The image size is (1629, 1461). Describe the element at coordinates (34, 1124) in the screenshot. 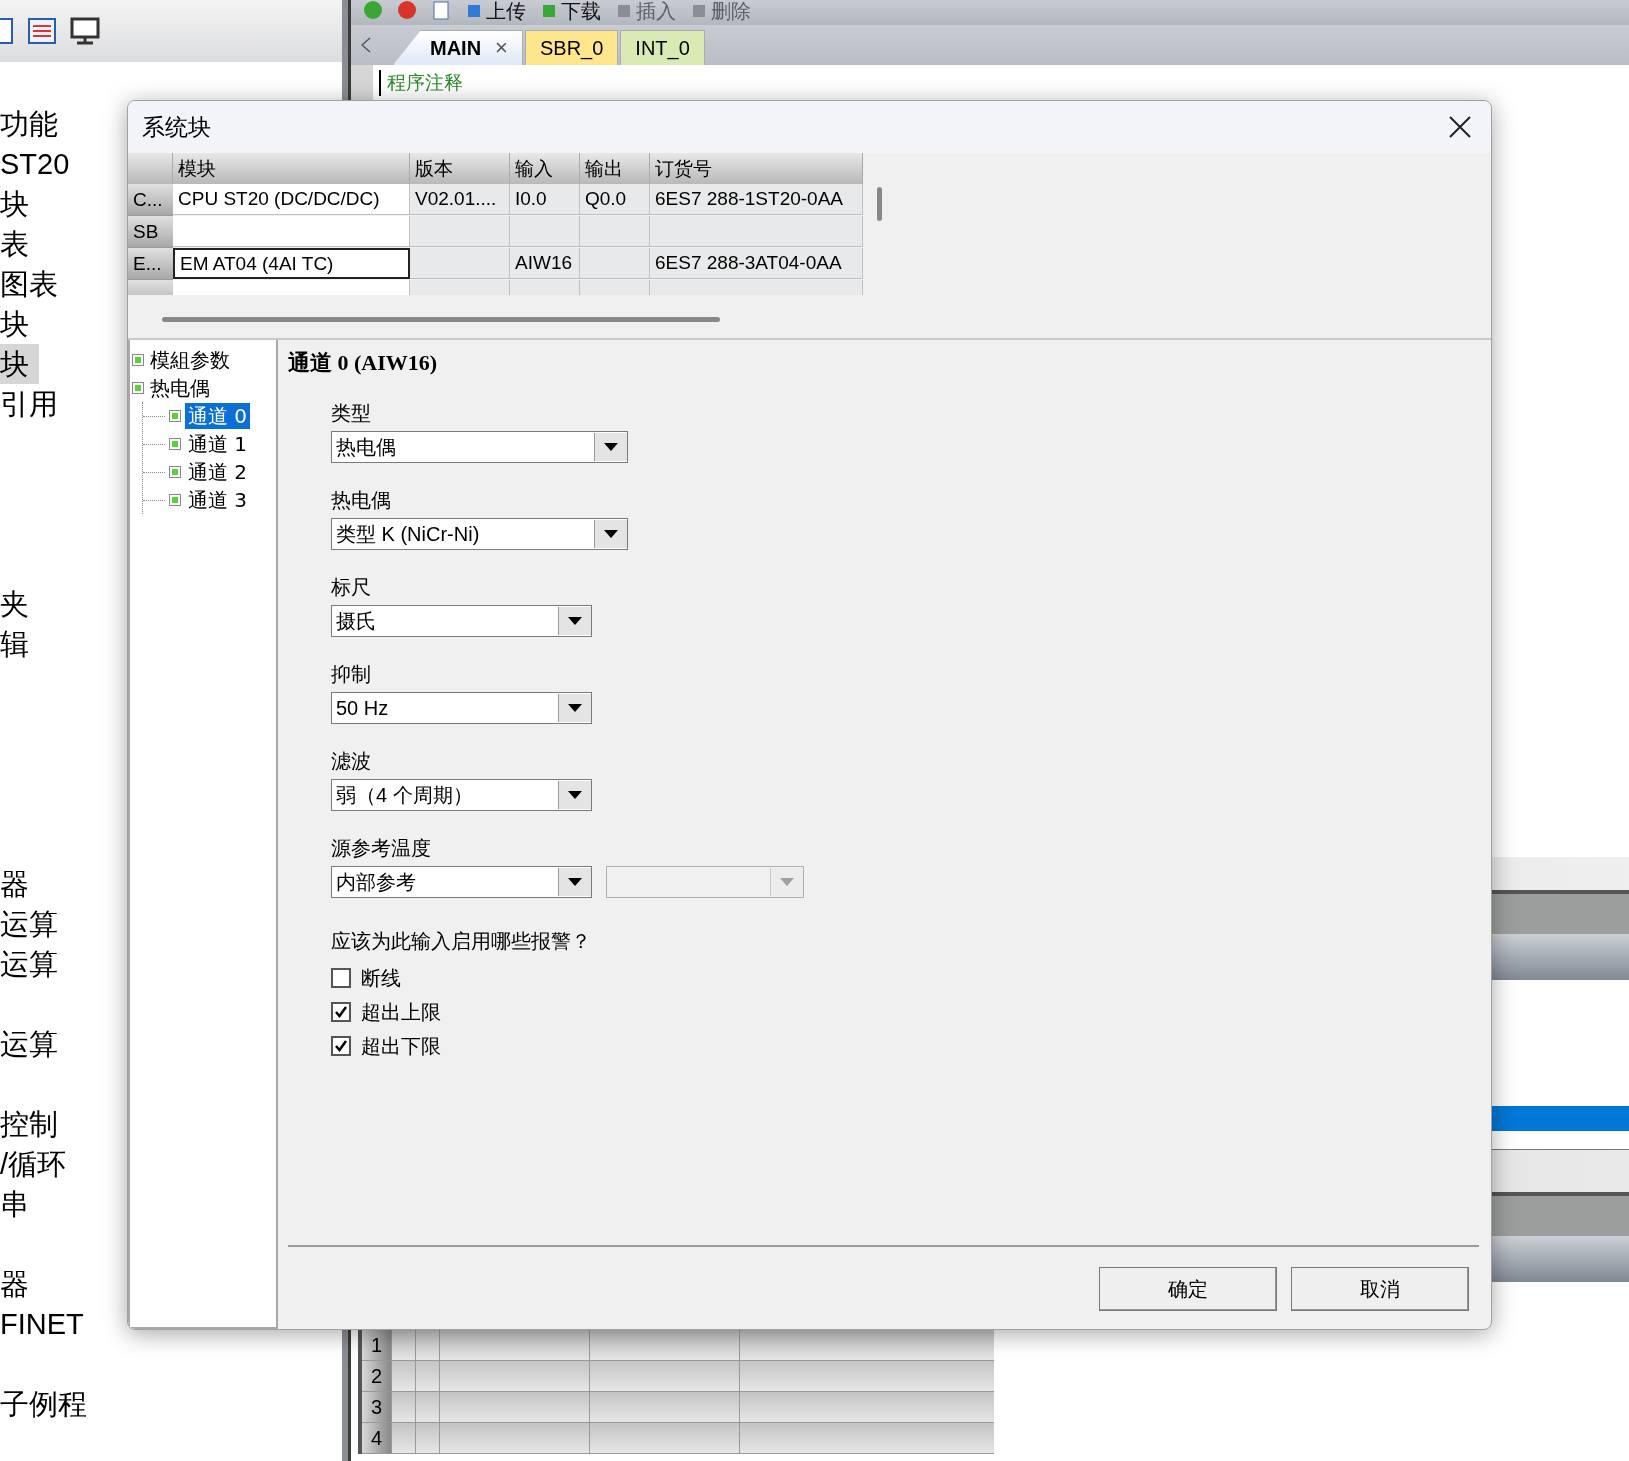

I see `project-tree-item: 控制` at that location.